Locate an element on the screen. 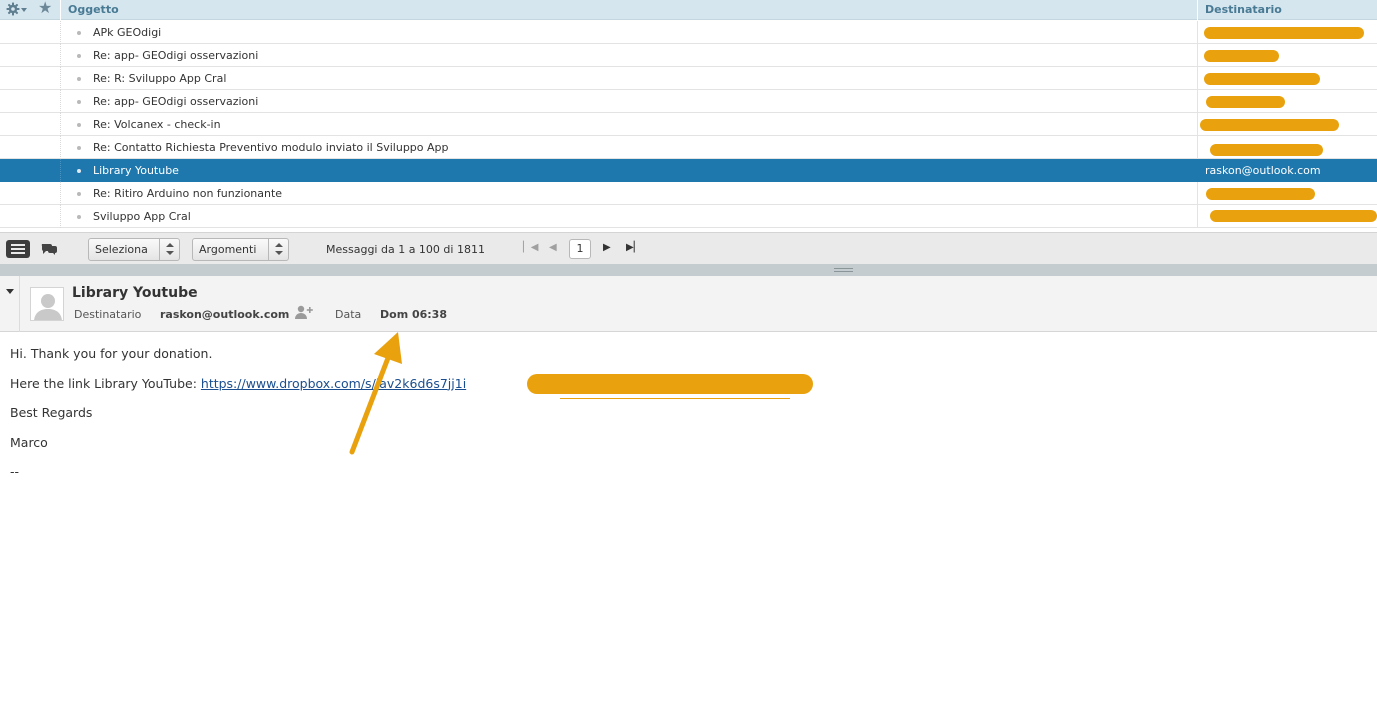 This screenshot has height=714, width=1377. collapse-header-button is located at coordinates (10, 304).